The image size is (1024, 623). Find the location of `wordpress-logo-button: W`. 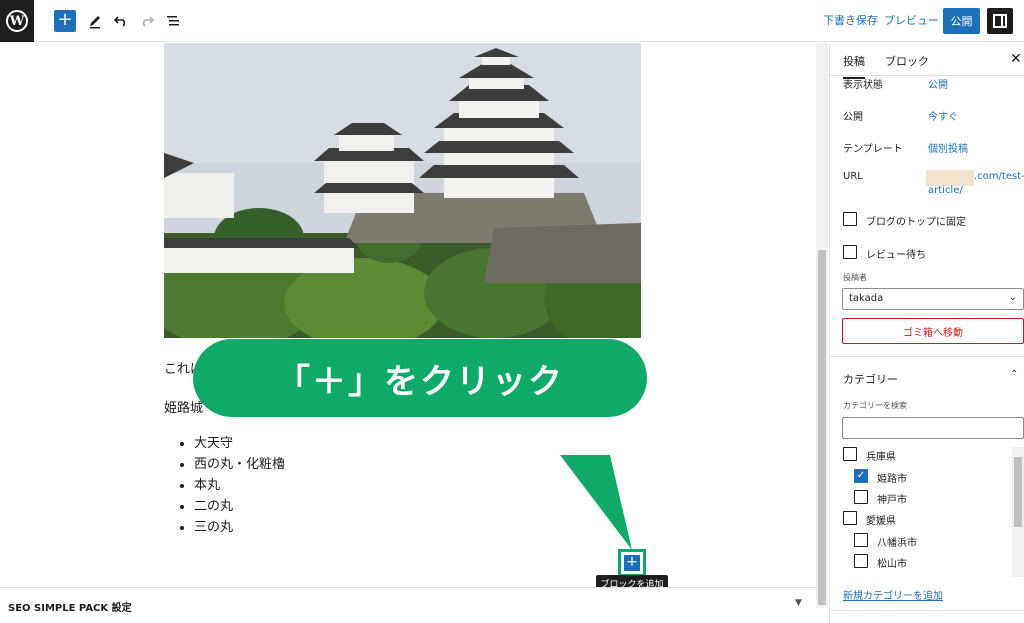

wordpress-logo-button: W is located at coordinates (17, 21).